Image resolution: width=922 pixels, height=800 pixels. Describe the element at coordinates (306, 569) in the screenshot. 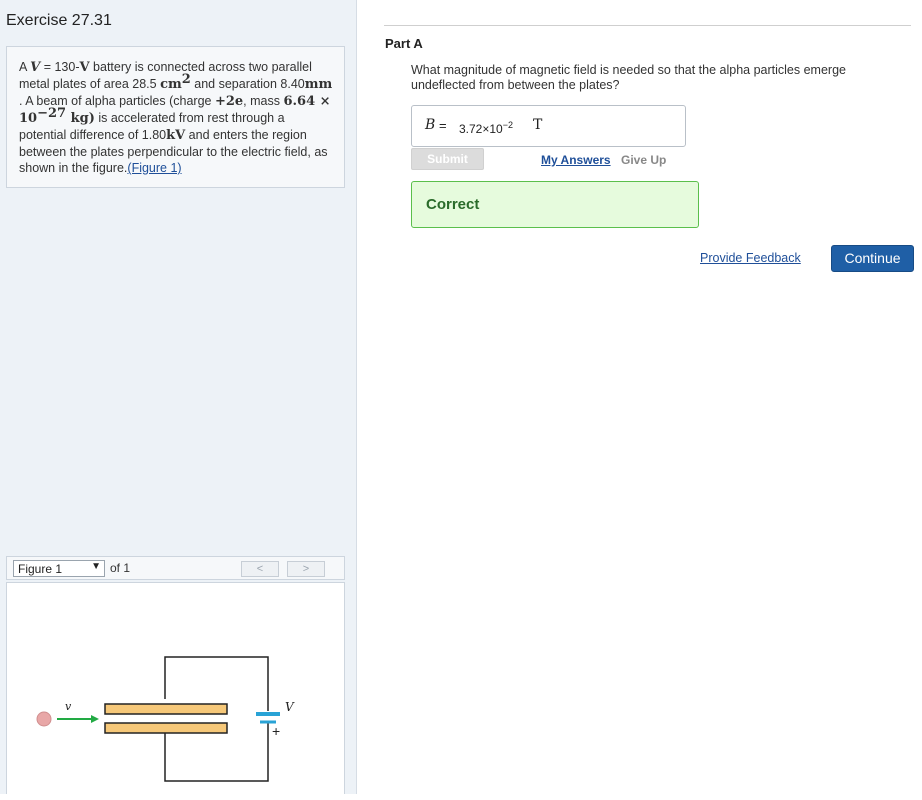

I see `next-figure-button: >` at that location.